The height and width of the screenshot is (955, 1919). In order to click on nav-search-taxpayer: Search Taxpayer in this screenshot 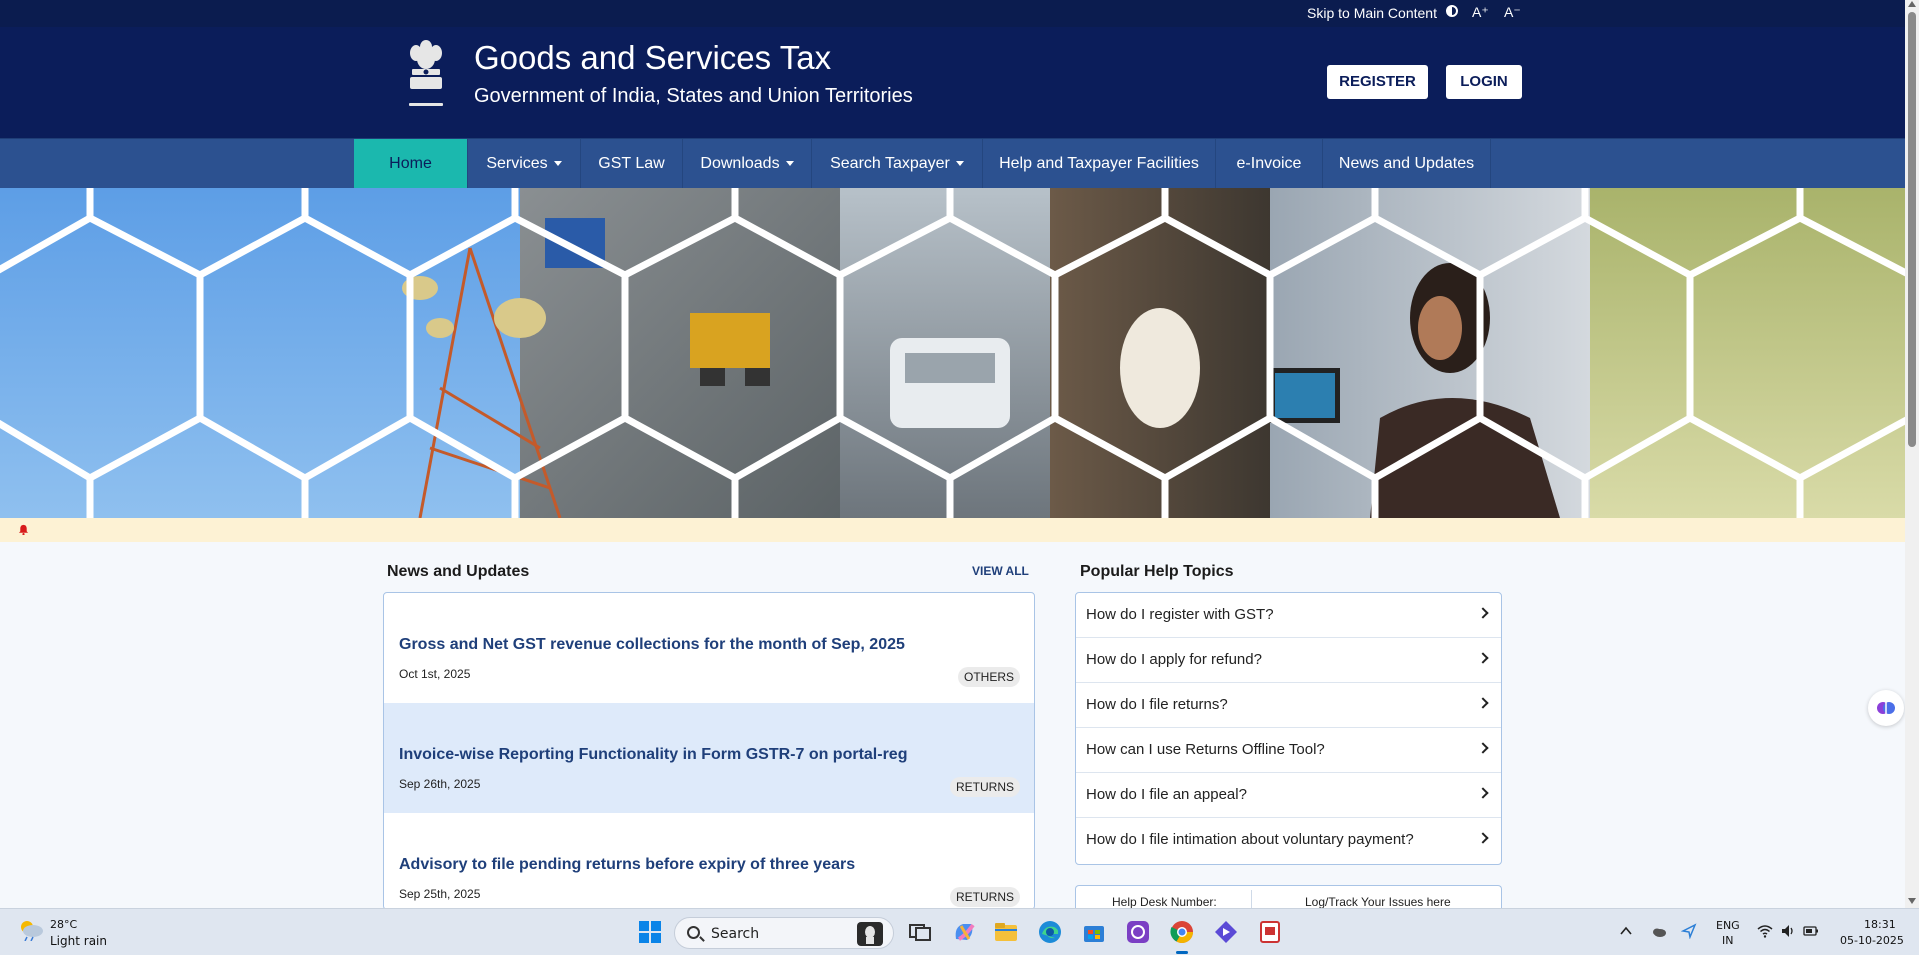, I will do `click(897, 163)`.